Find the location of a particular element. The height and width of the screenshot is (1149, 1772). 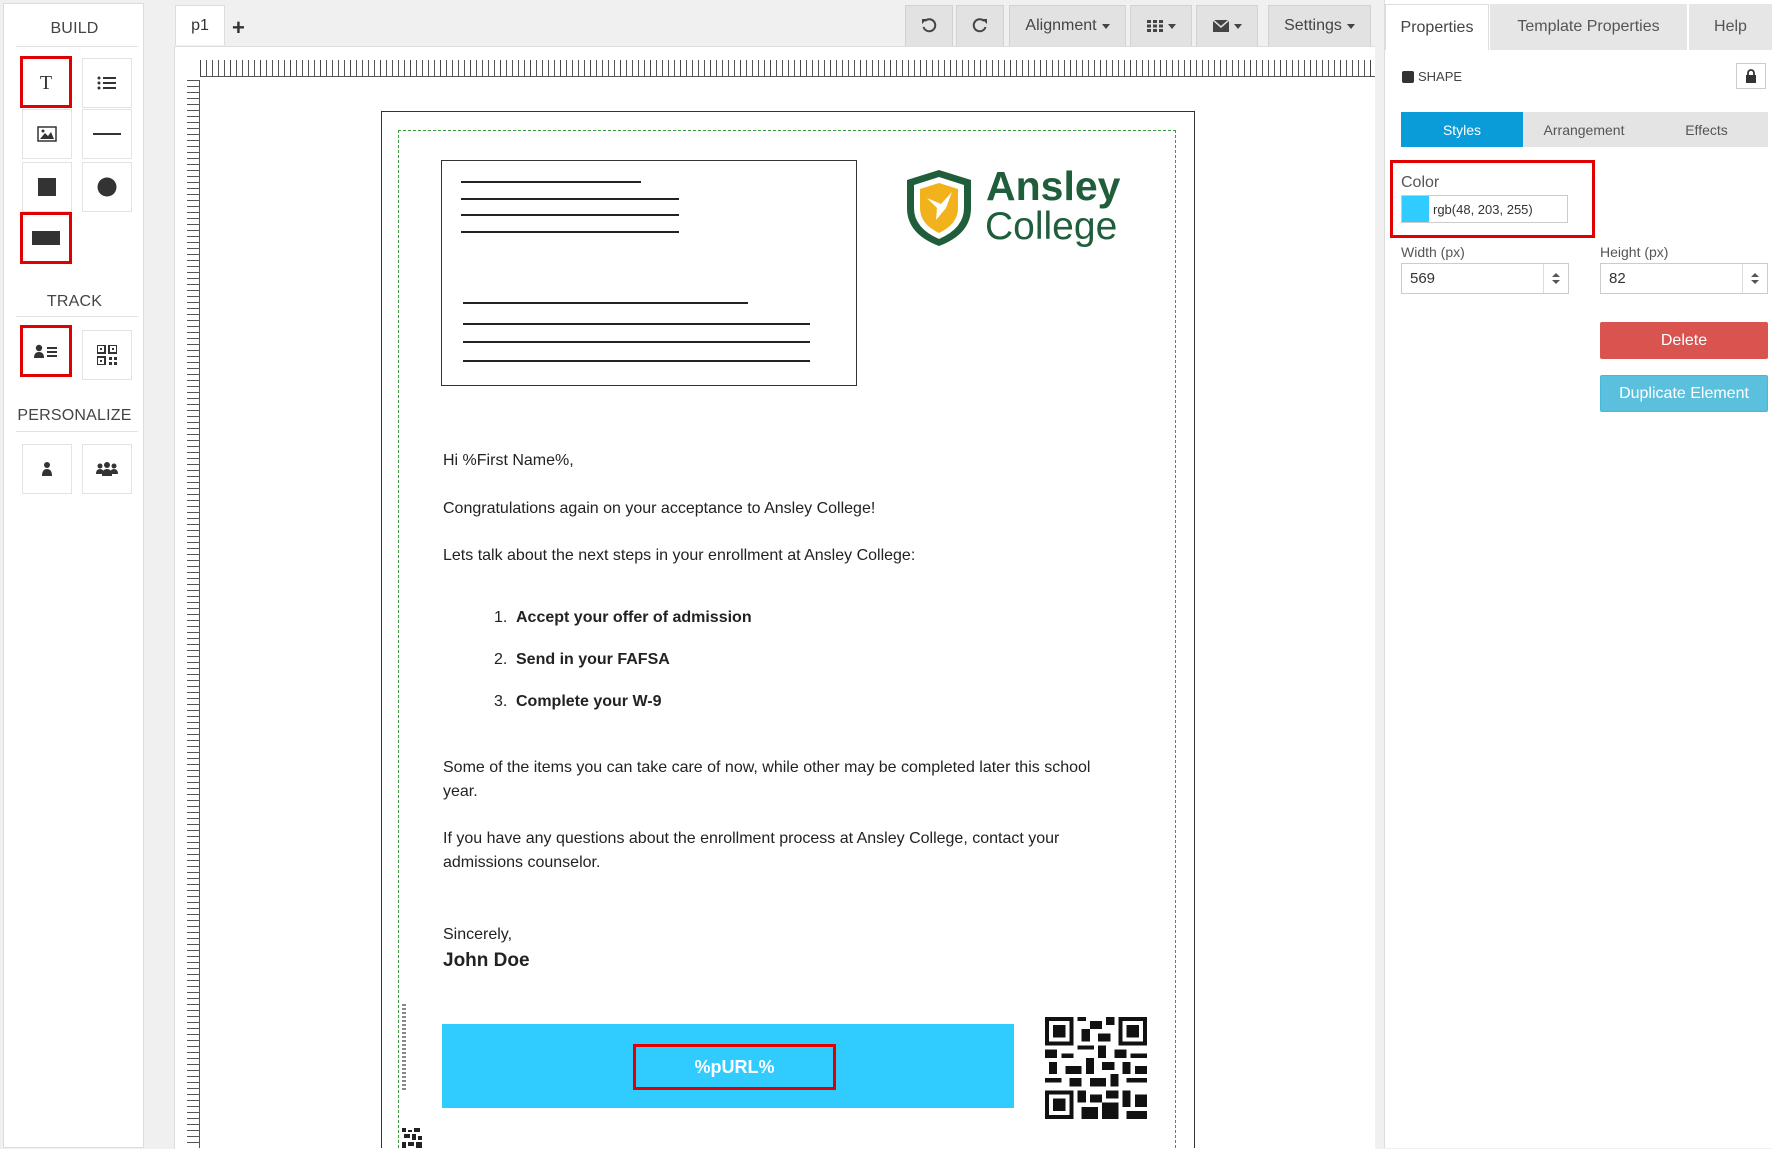

step-number: 1. is located at coordinates (501, 617).